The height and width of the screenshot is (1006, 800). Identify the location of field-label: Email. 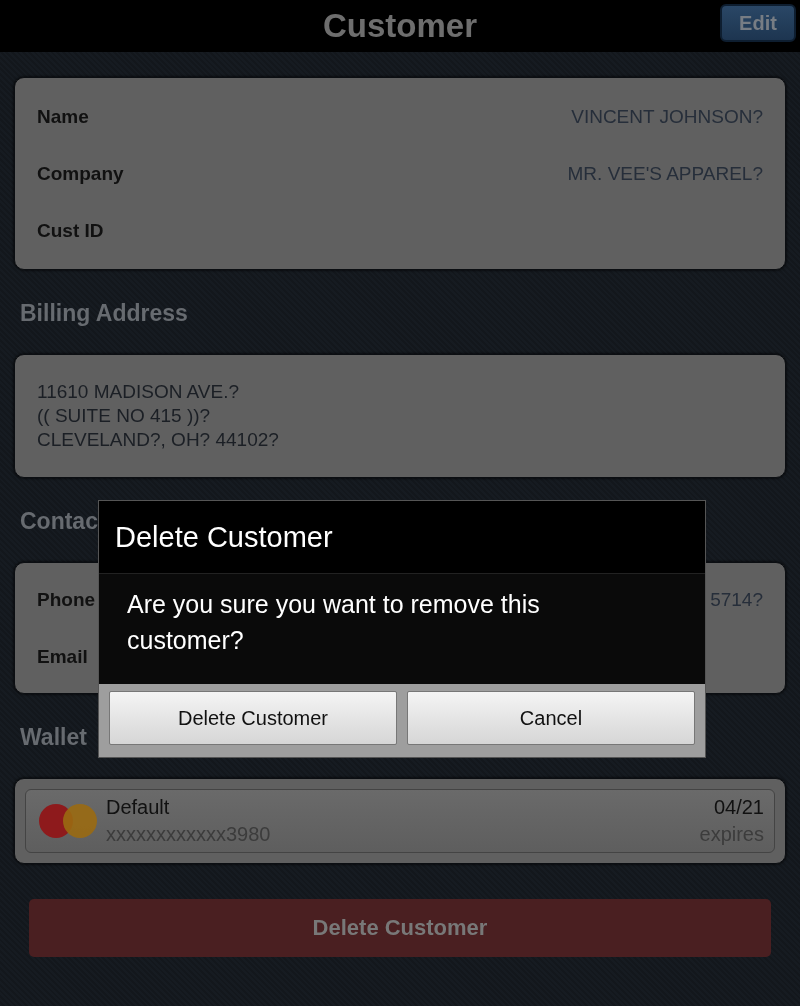
(62, 656).